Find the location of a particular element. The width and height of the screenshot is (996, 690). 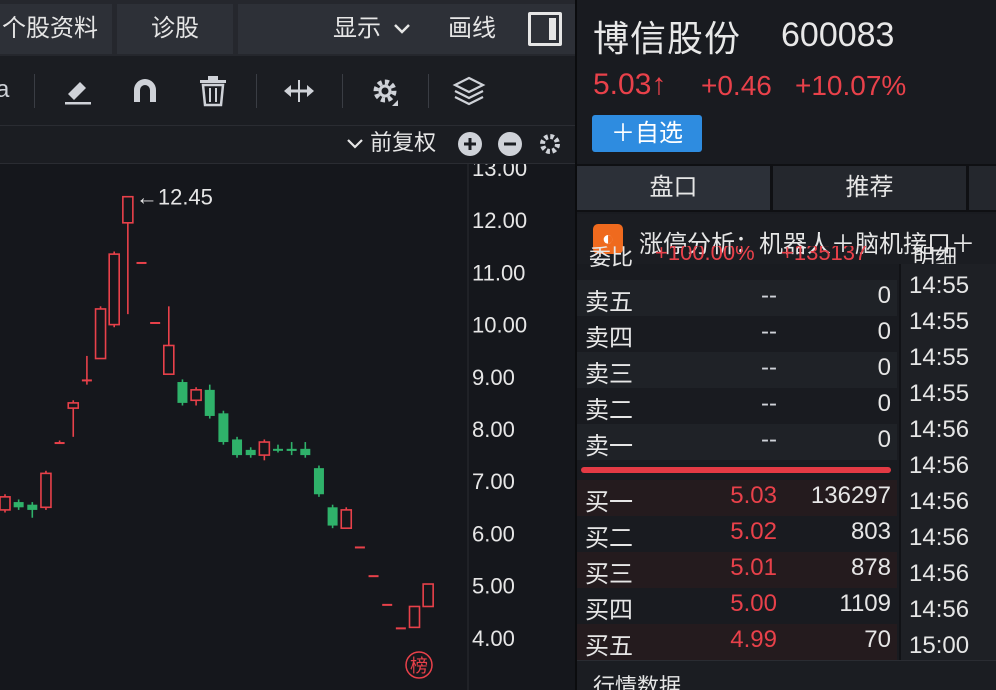

buy-row: 买三 5.01 878 is located at coordinates (737, 570).